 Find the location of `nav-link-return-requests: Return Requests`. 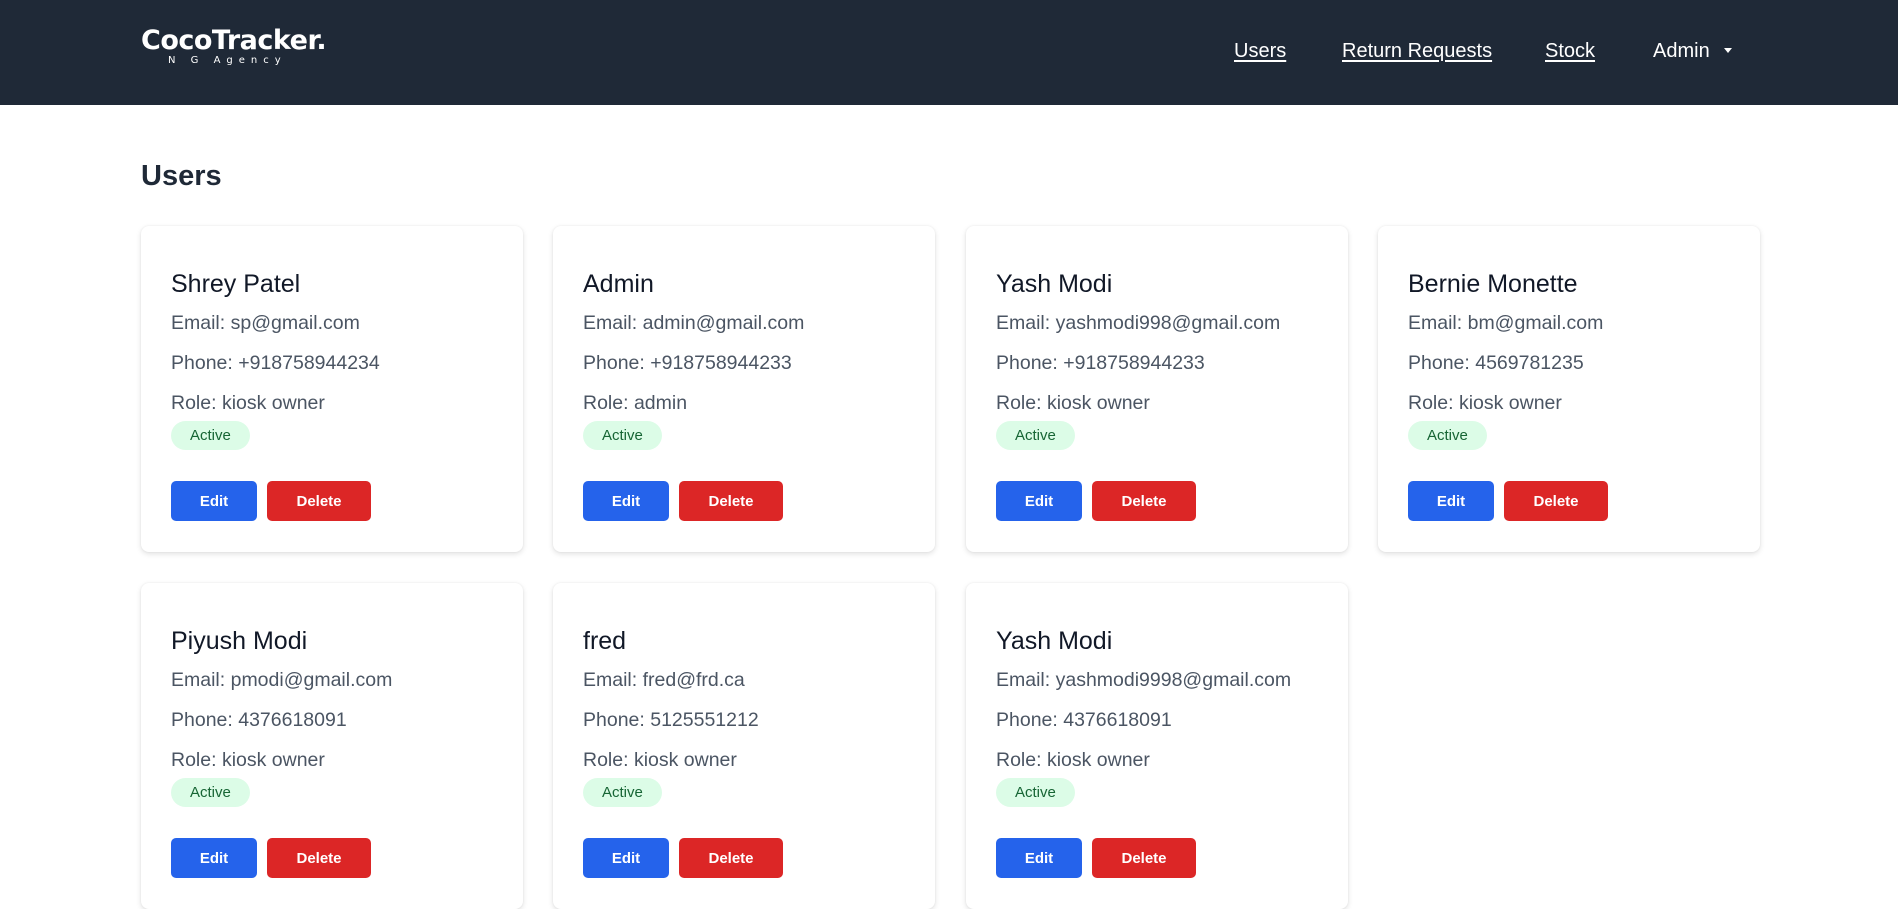

nav-link-return-requests: Return Requests is located at coordinates (1417, 51).